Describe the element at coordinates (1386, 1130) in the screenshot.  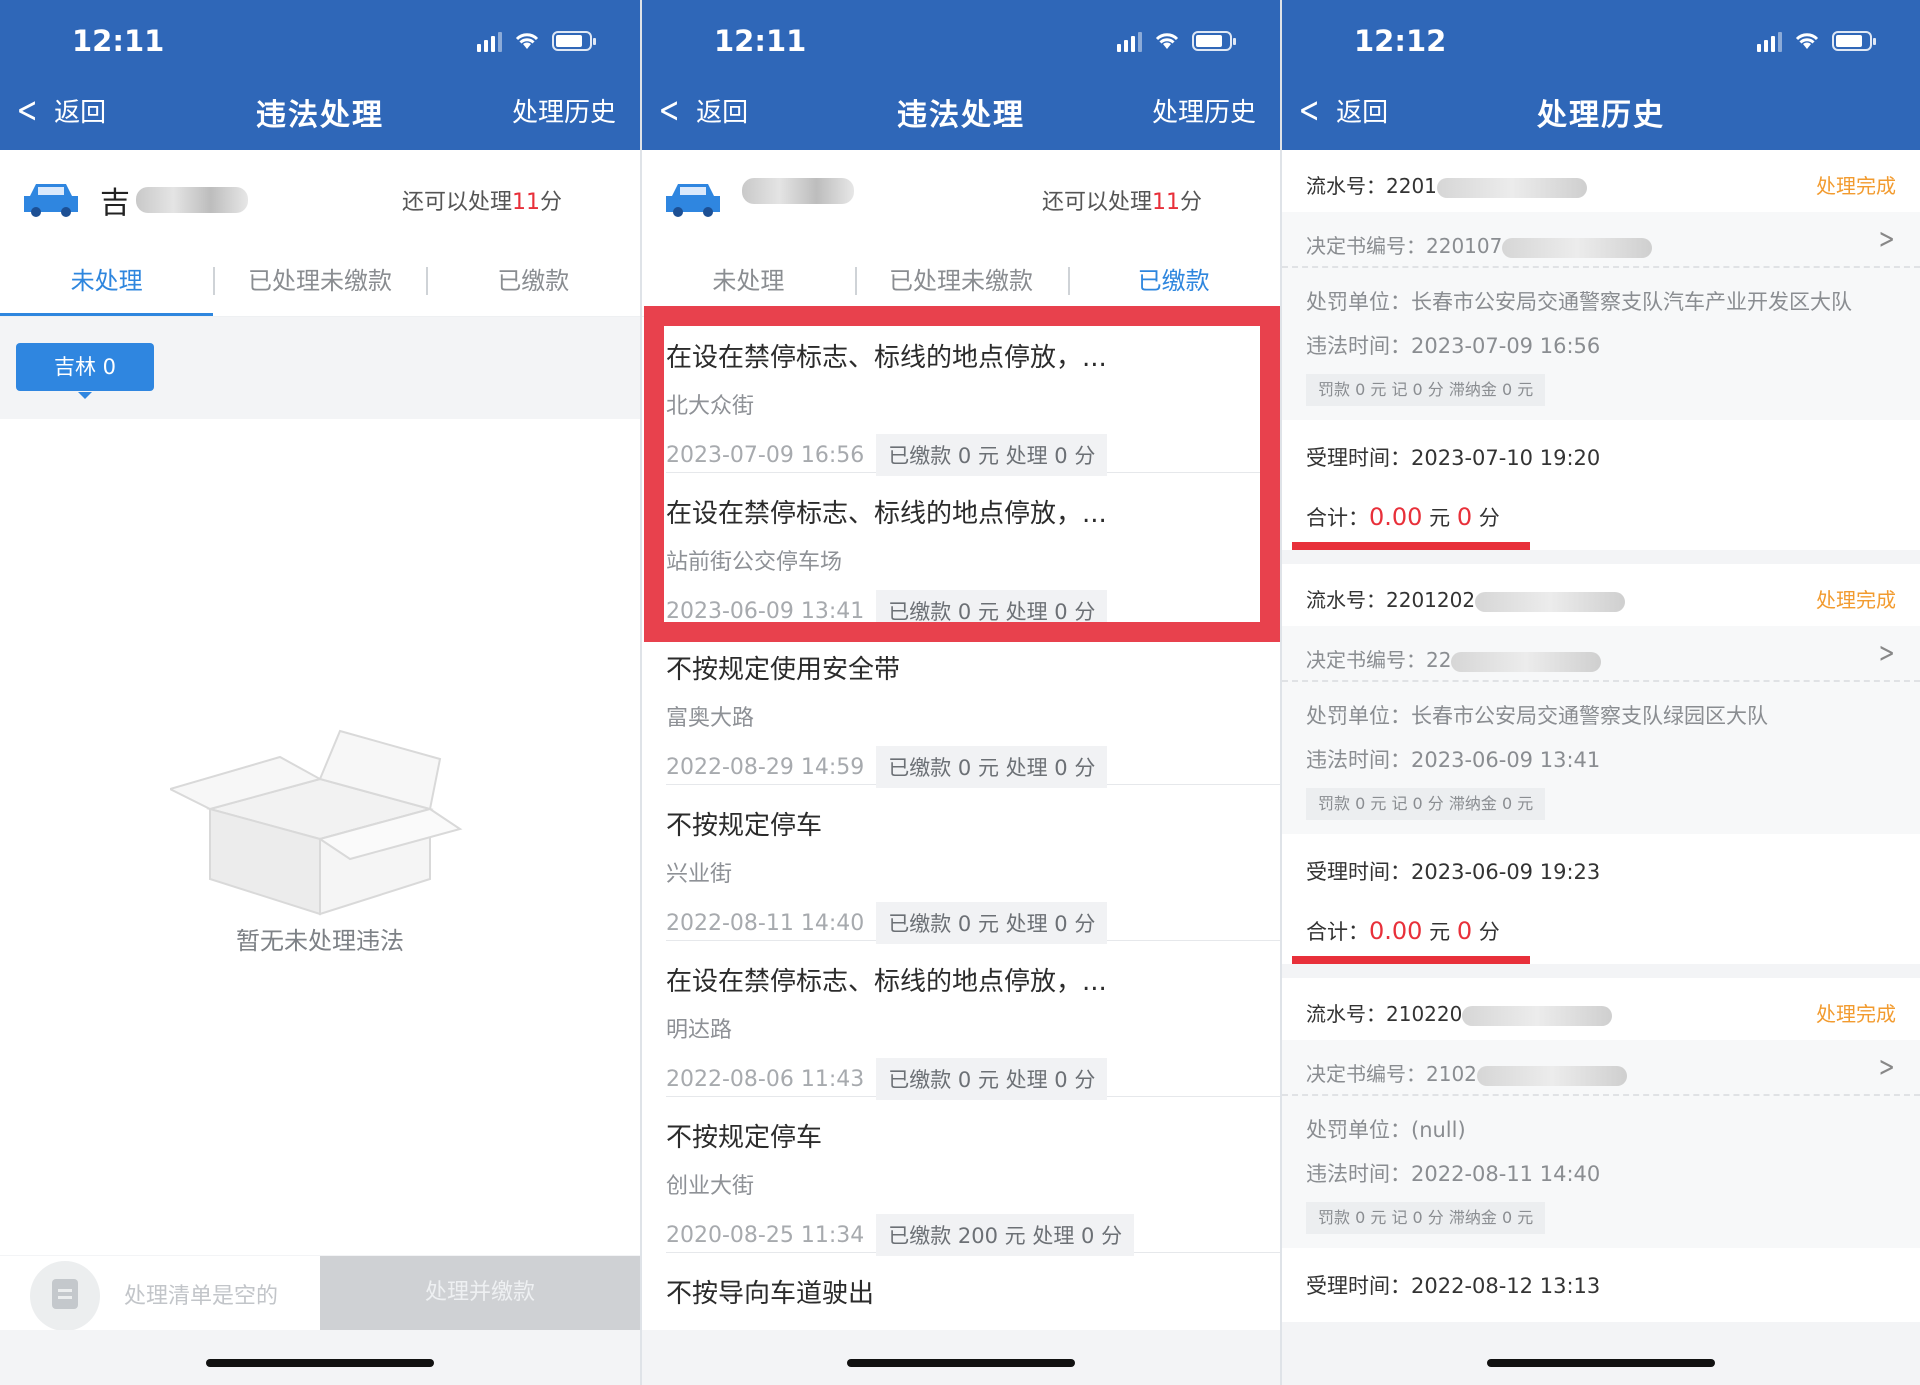
I see `penalty-unit: 处罚单位：(null)` at that location.